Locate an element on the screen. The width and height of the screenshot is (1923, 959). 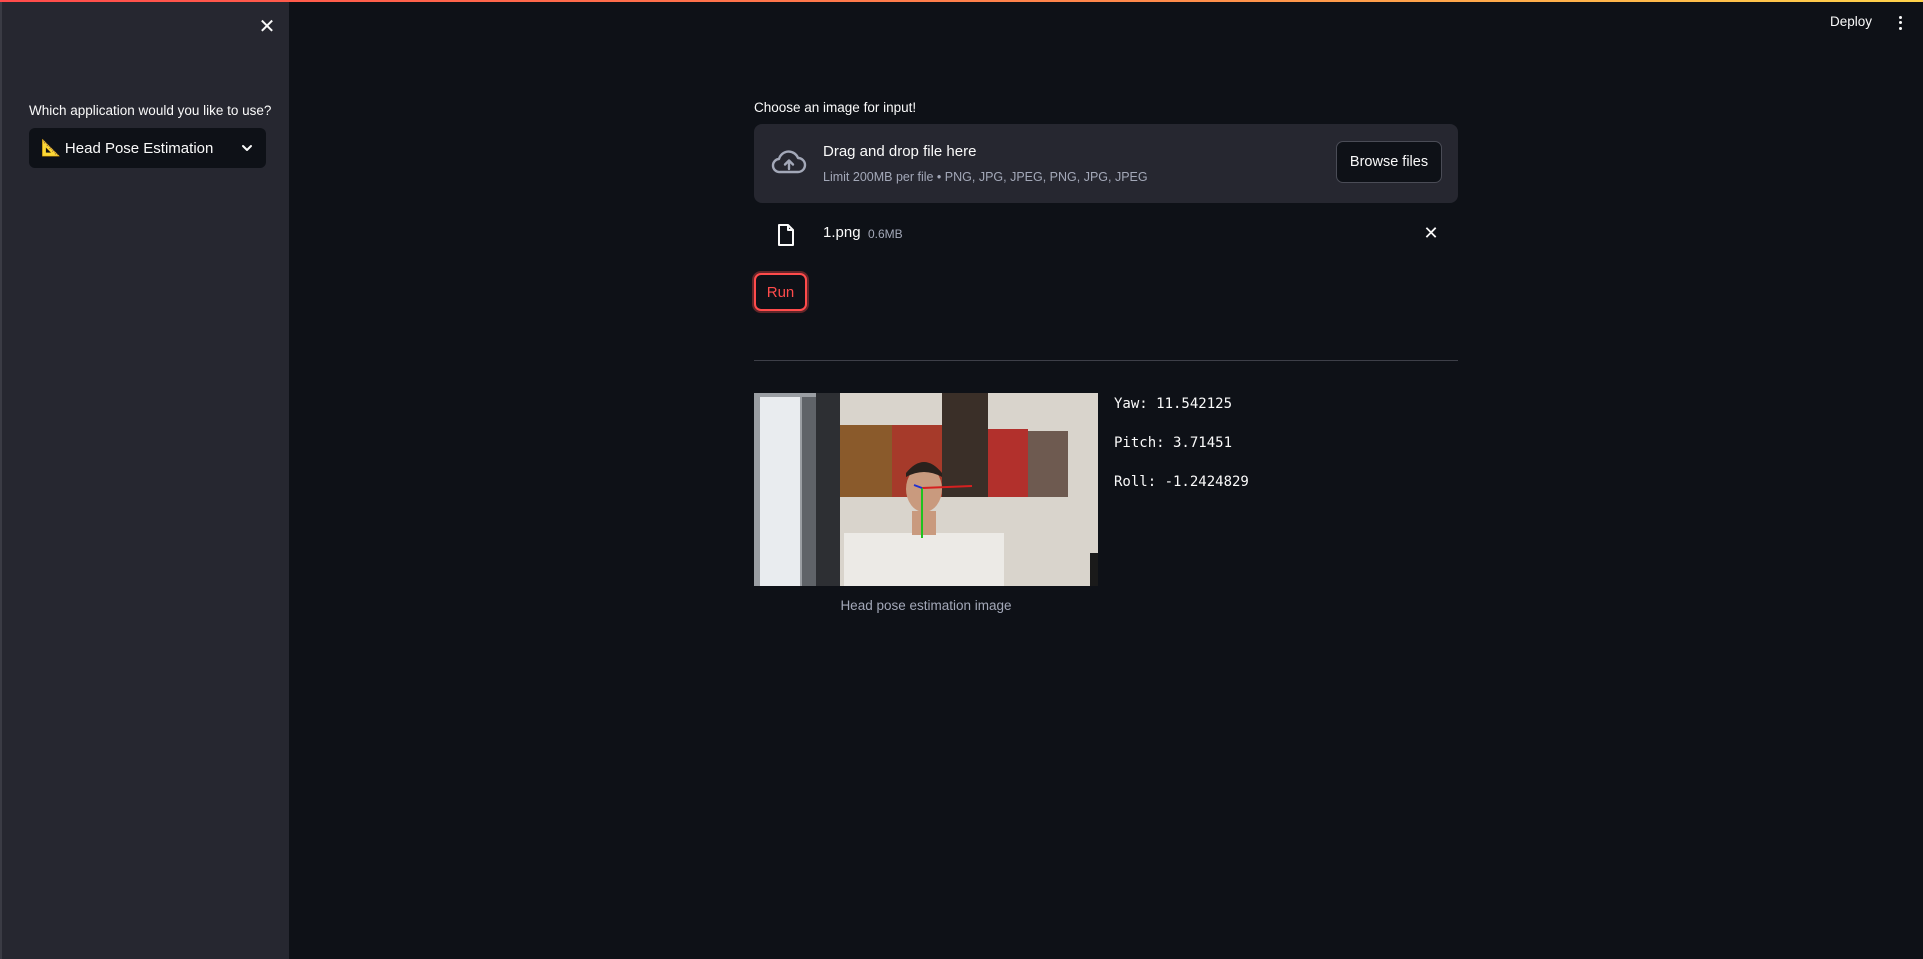
head-pose-result-image is located at coordinates (926, 489).